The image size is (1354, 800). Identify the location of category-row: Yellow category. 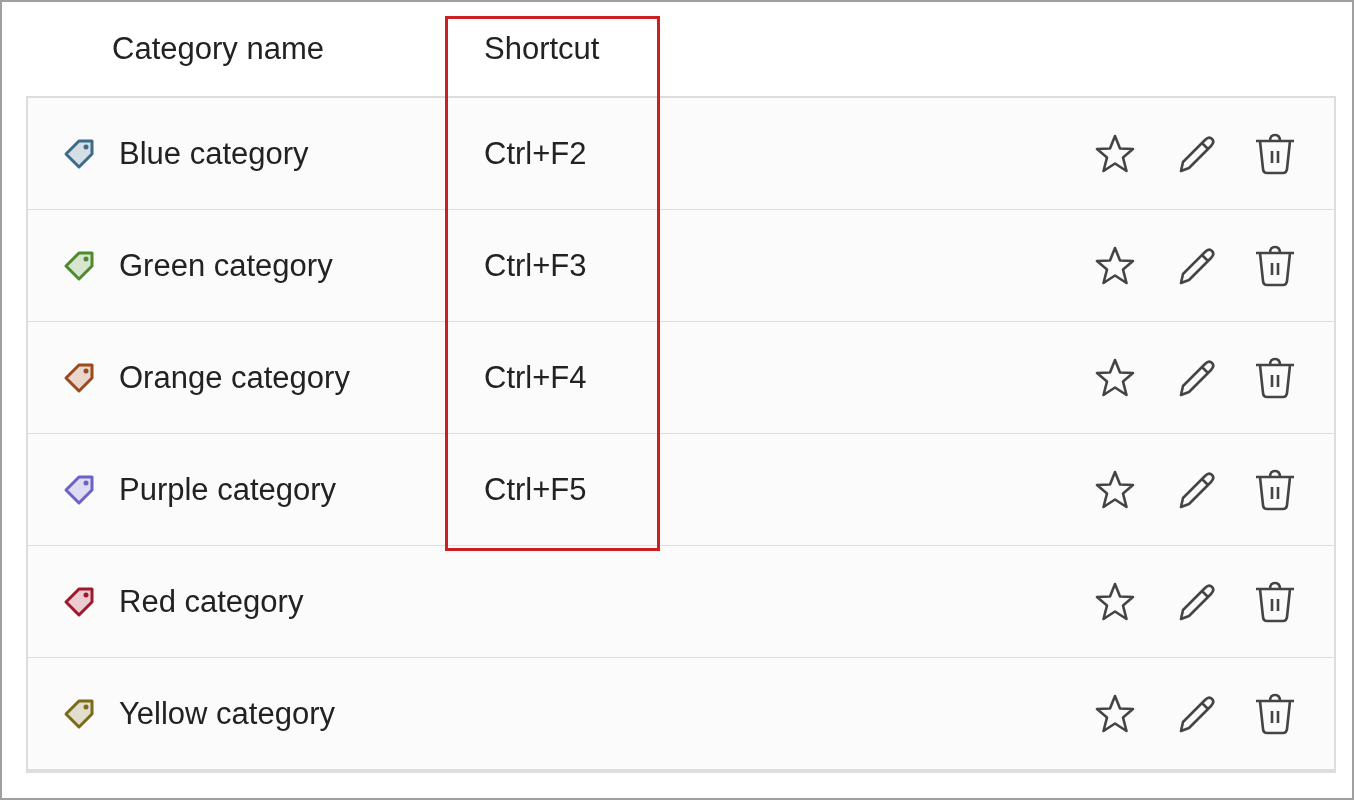
(681, 713).